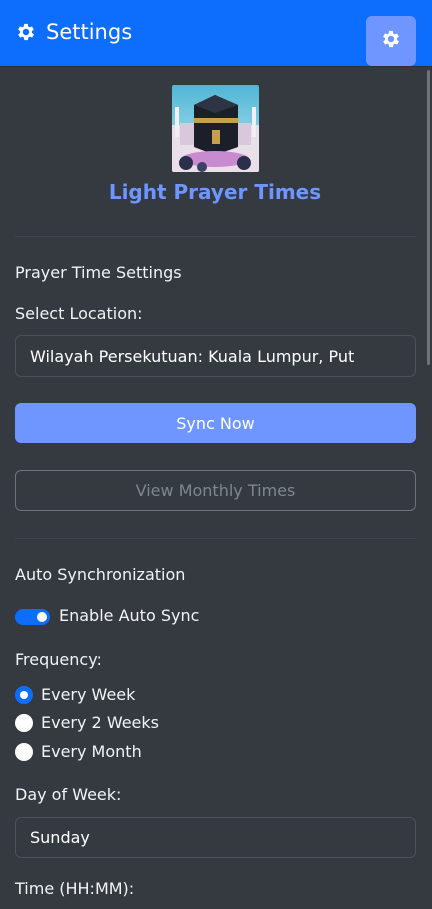 The height and width of the screenshot is (909, 432). I want to click on frequency-label: Frequency:, so click(58, 659).